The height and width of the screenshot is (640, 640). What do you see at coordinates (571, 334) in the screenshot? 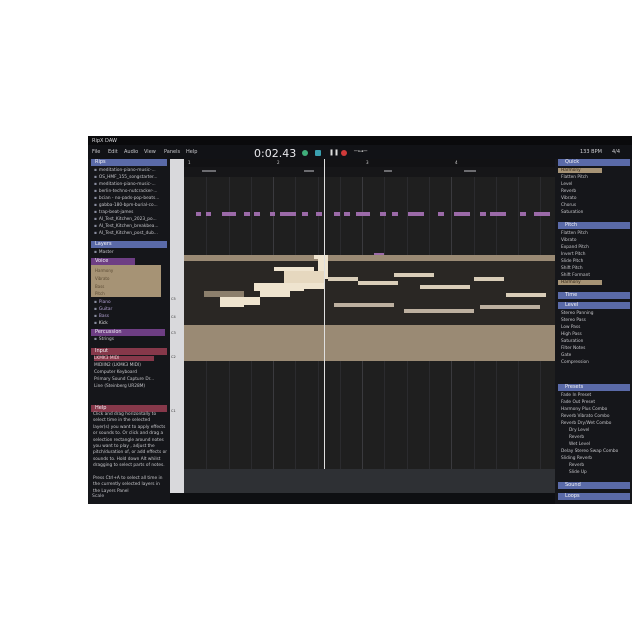
I see `level-item: High Pass` at bounding box center [571, 334].